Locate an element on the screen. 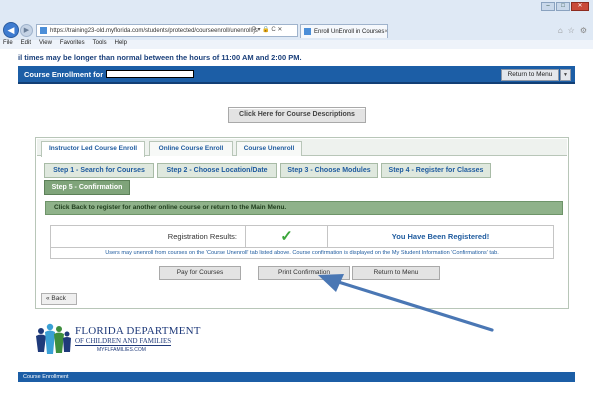 The height and width of the screenshot is (403, 593). window-controls: – □ ✕ is located at coordinates (565, 6).